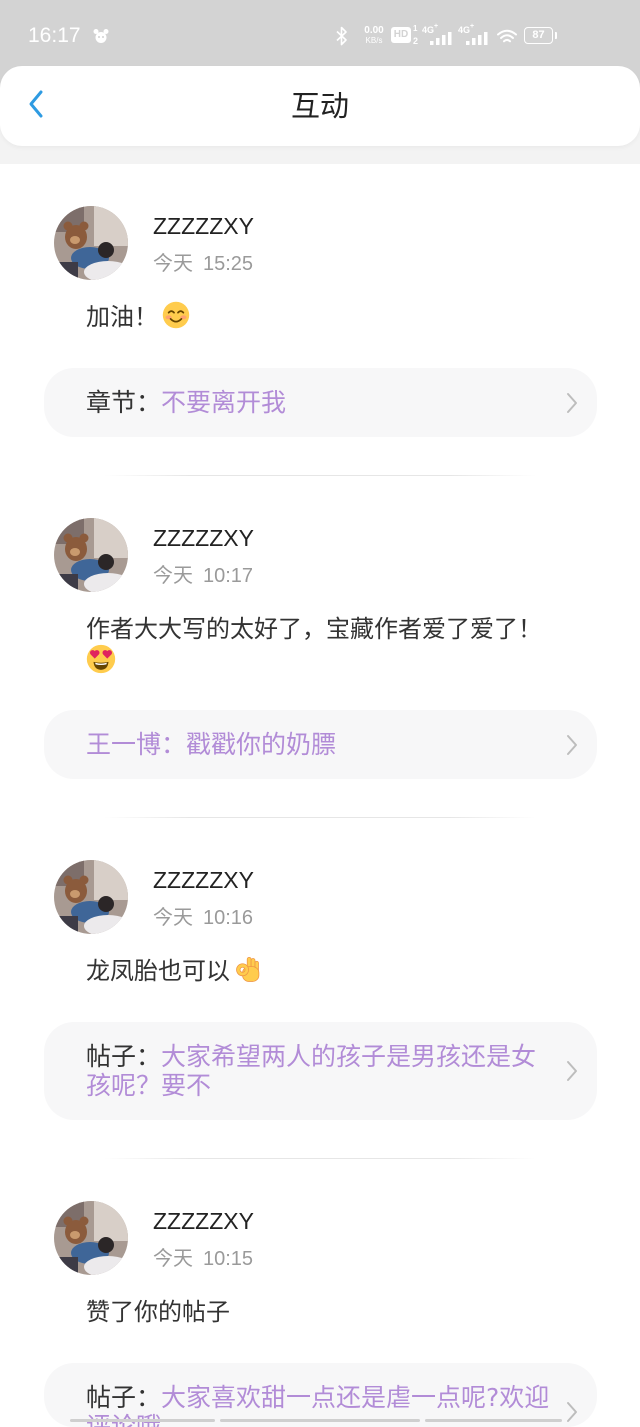  What do you see at coordinates (320, 33) in the screenshot?
I see `status-bar: 16:17 0.00 KB/s HD 1 2 4G + 4G + 87` at bounding box center [320, 33].